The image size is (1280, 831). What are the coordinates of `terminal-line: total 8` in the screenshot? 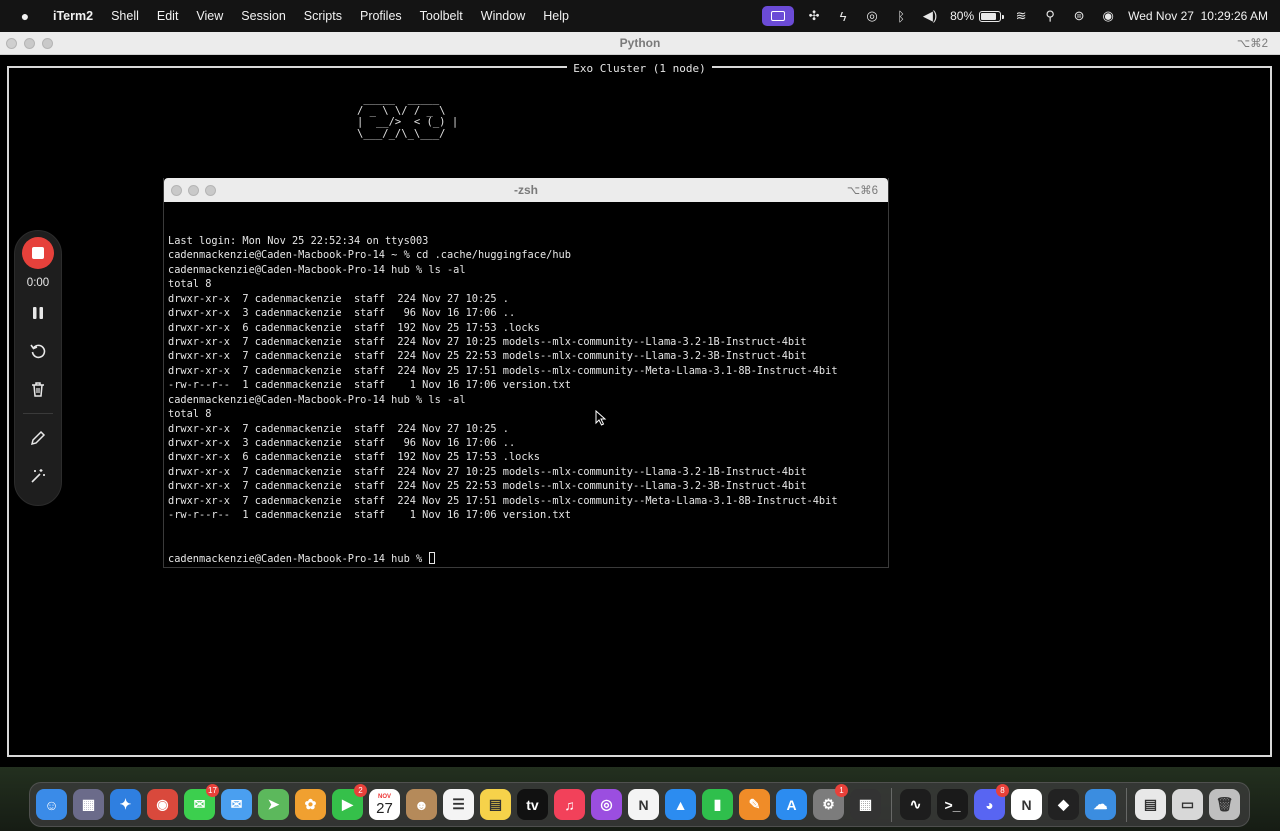 It's located at (190, 414).